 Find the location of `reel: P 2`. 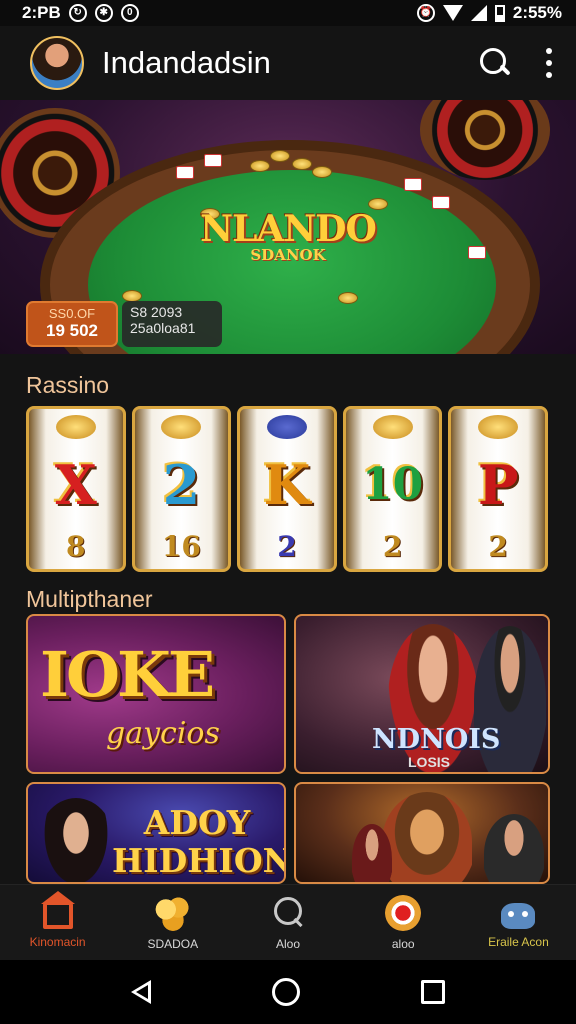

reel: P 2 is located at coordinates (498, 489).